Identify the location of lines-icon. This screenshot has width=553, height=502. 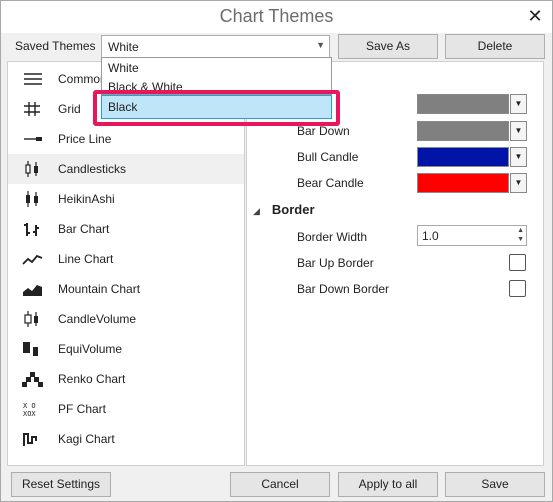
(33, 79).